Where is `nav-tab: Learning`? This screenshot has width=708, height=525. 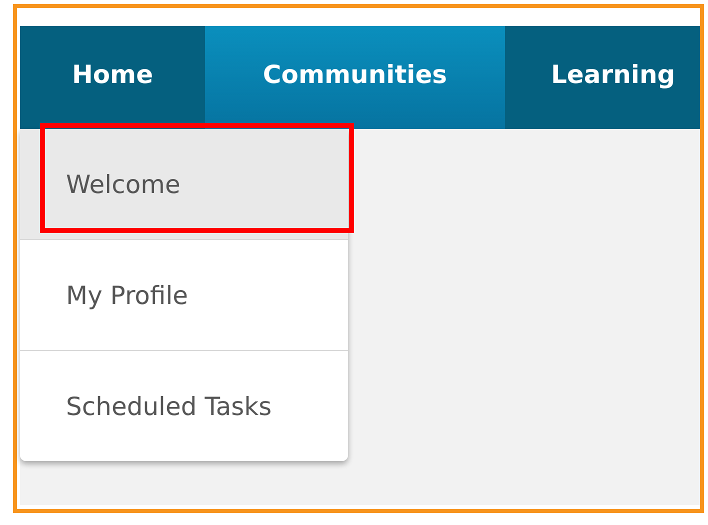
nav-tab: Learning is located at coordinates (602, 77).